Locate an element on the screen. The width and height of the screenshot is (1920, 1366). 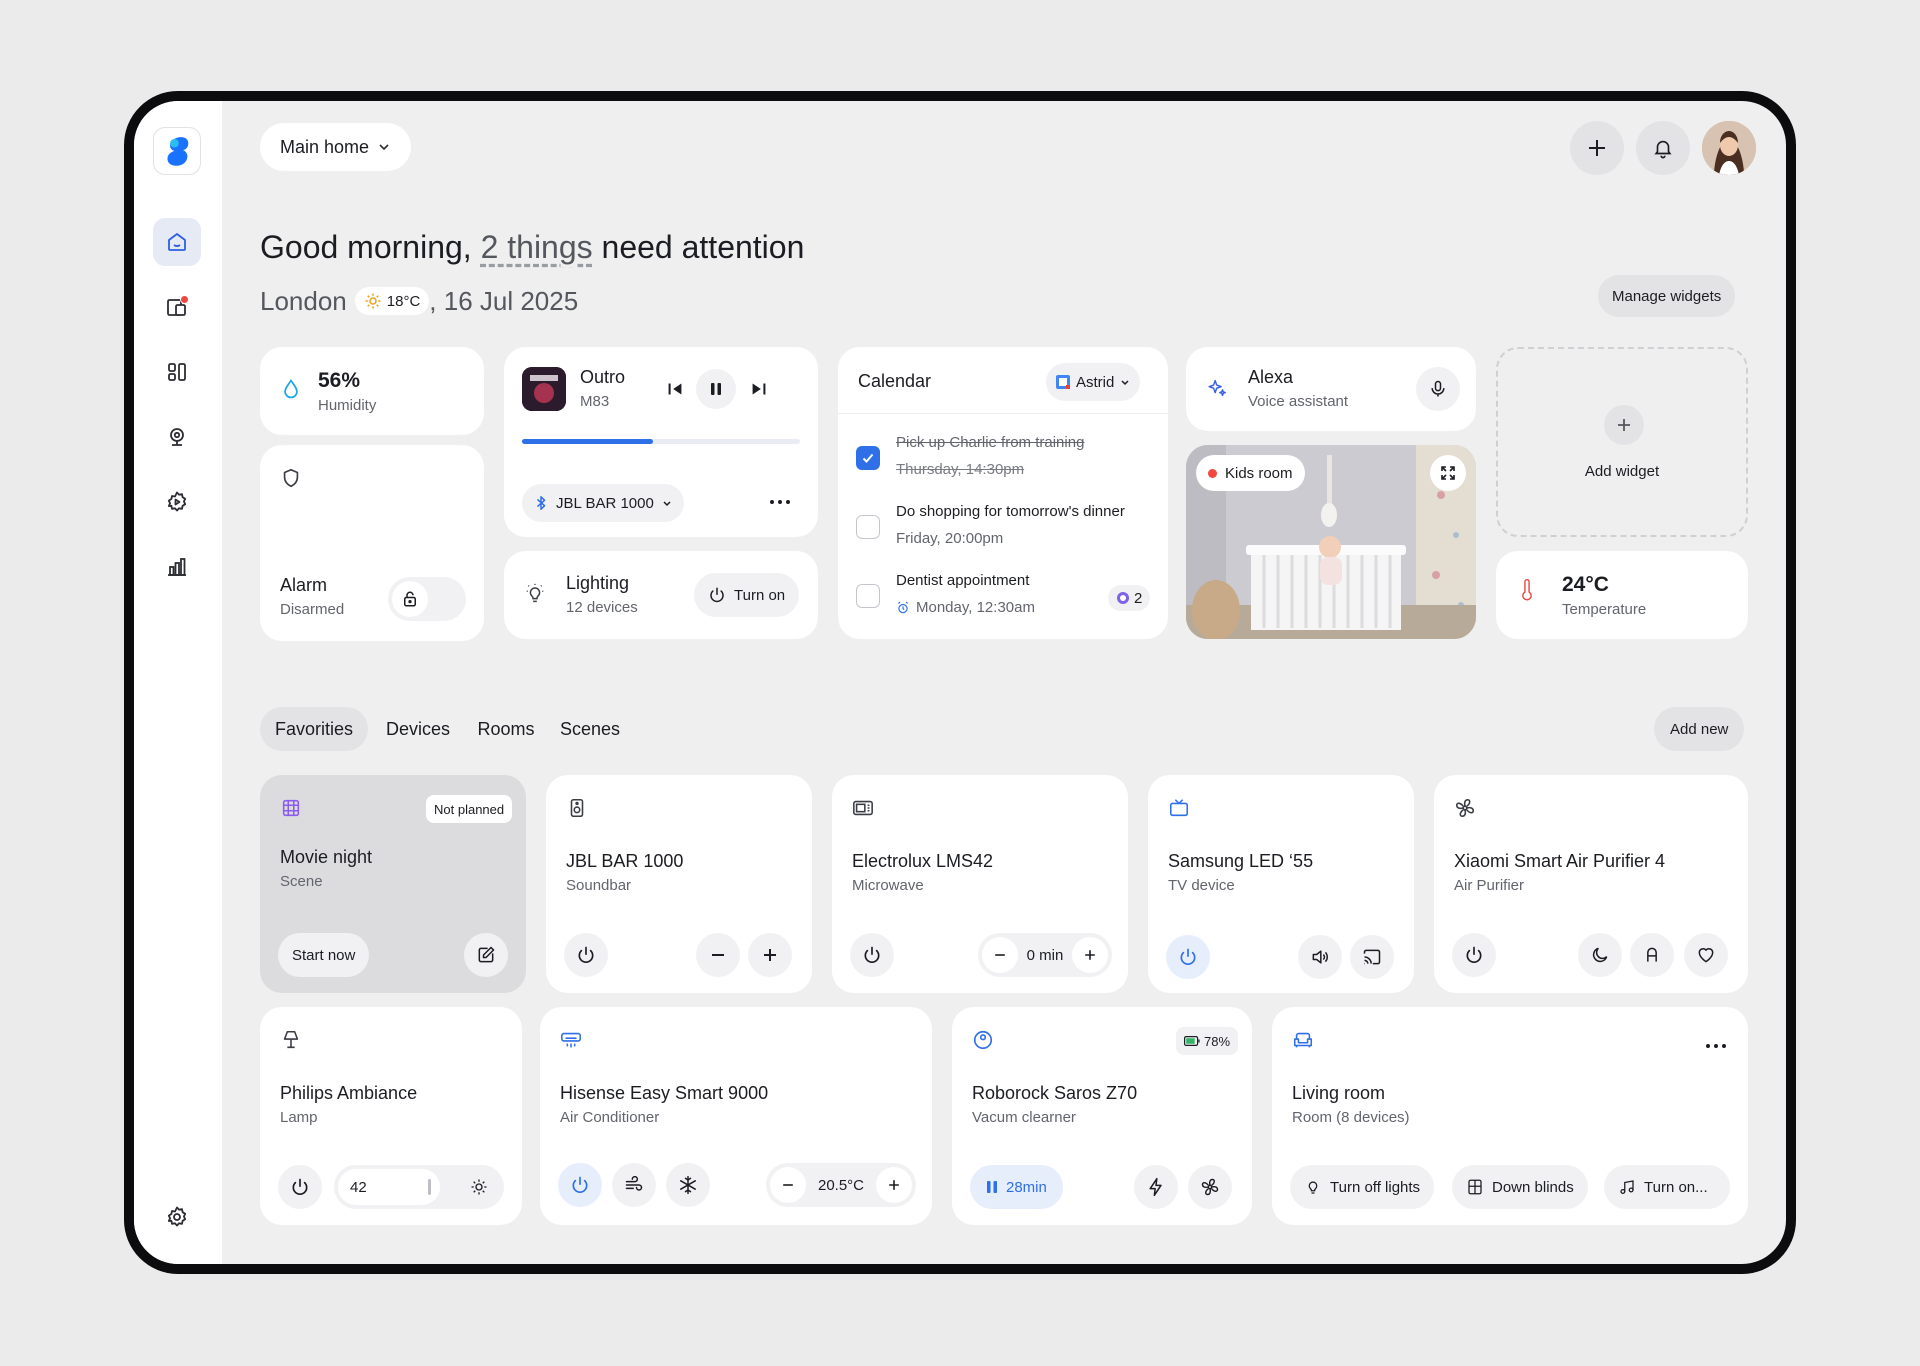
add-widget-tile: Add widget is located at coordinates (1622, 442).